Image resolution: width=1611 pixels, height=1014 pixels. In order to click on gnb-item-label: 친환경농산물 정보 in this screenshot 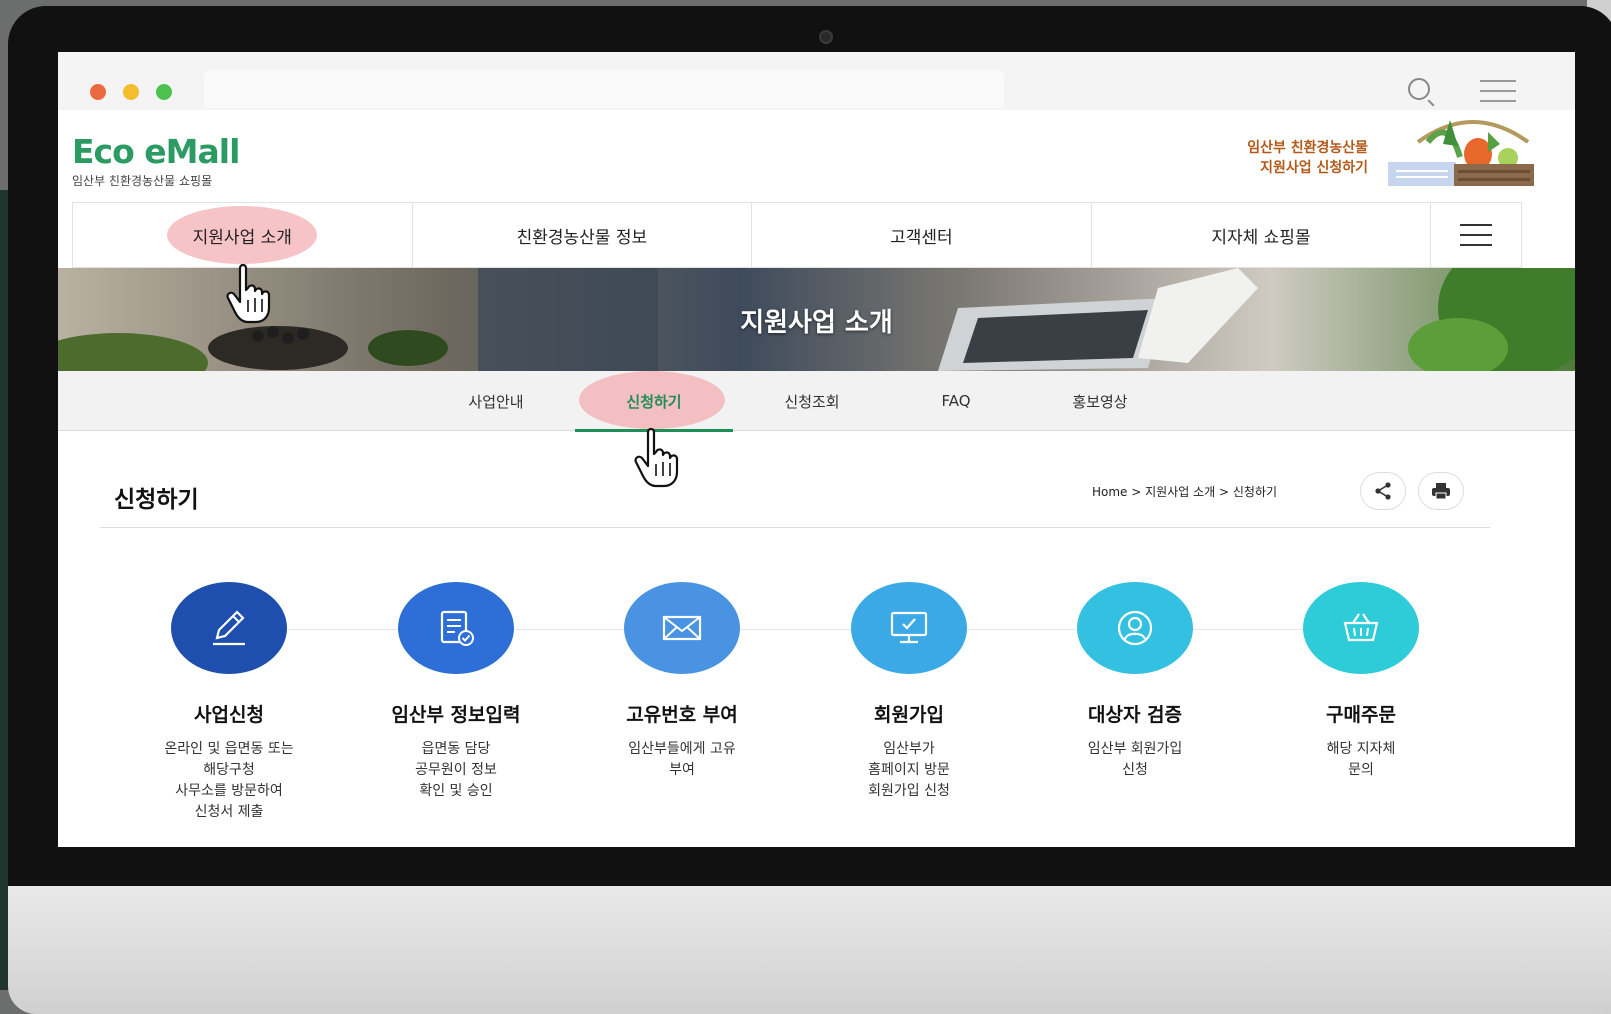, I will do `click(582, 237)`.